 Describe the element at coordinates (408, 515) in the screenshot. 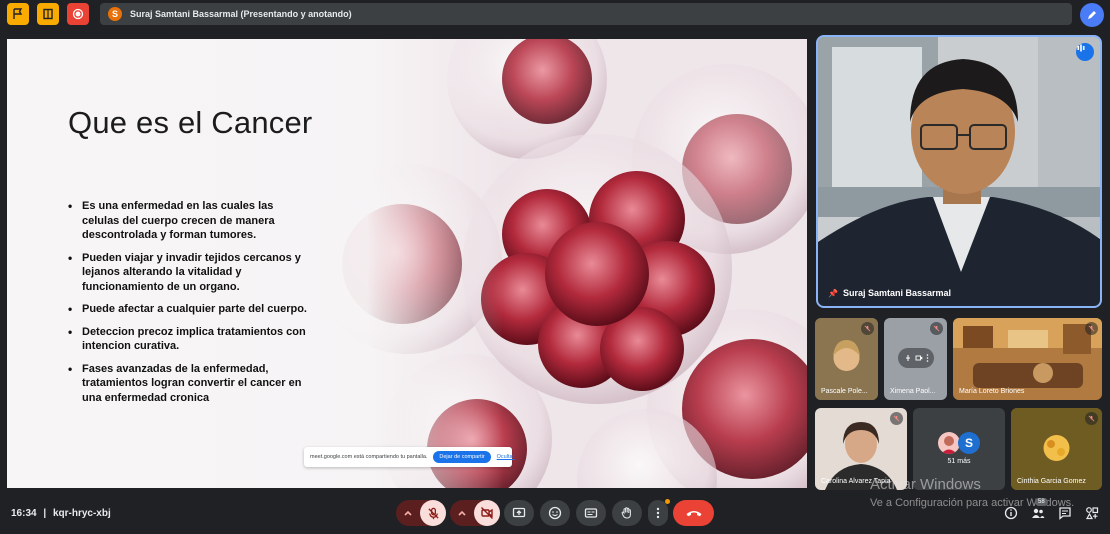

I see `mic-options-chevron-icon` at that location.